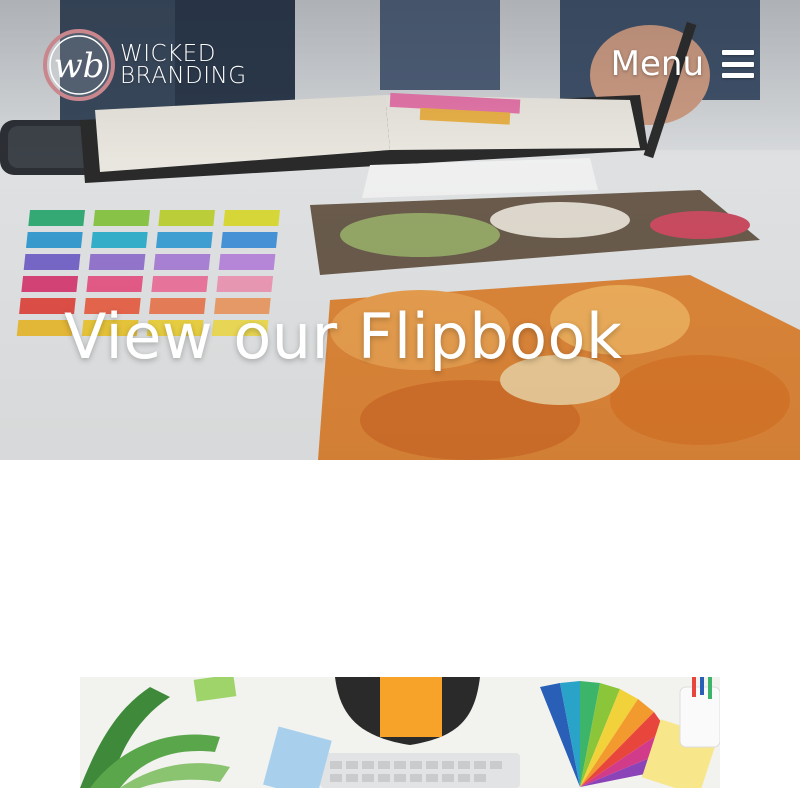 The height and width of the screenshot is (788, 800). I want to click on logo-wordmark: WICKED BRANDING, so click(183, 65).